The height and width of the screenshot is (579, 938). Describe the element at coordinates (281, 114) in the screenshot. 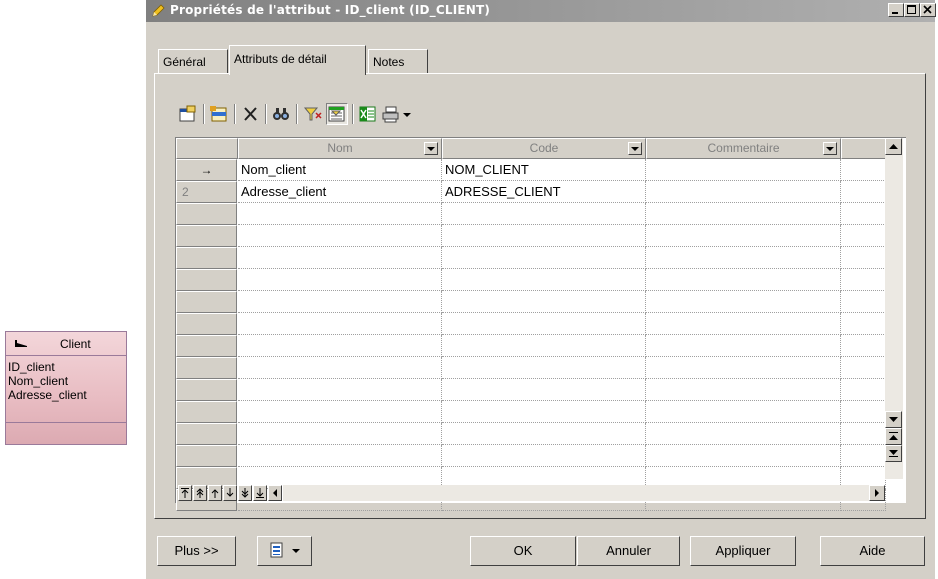

I see `find-button` at that location.